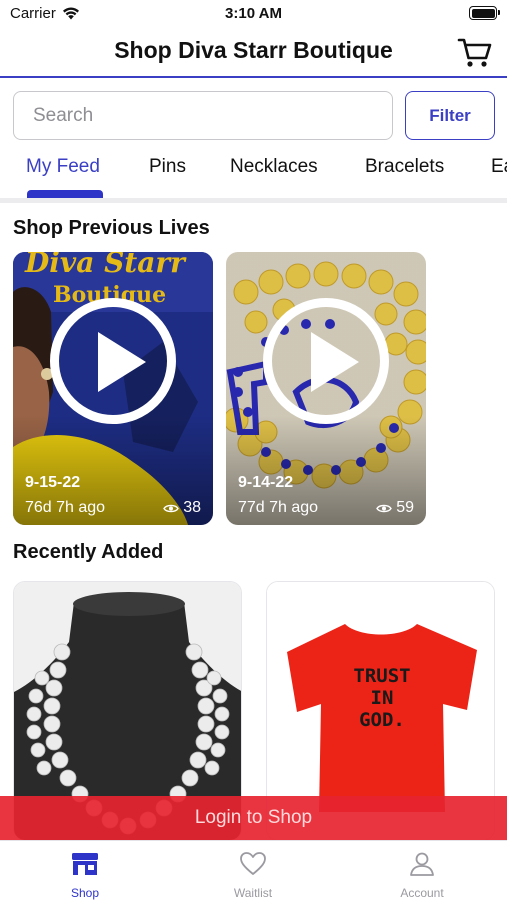 This screenshot has width=507, height=900. I want to click on live-date: 9-14-22, so click(266, 482).